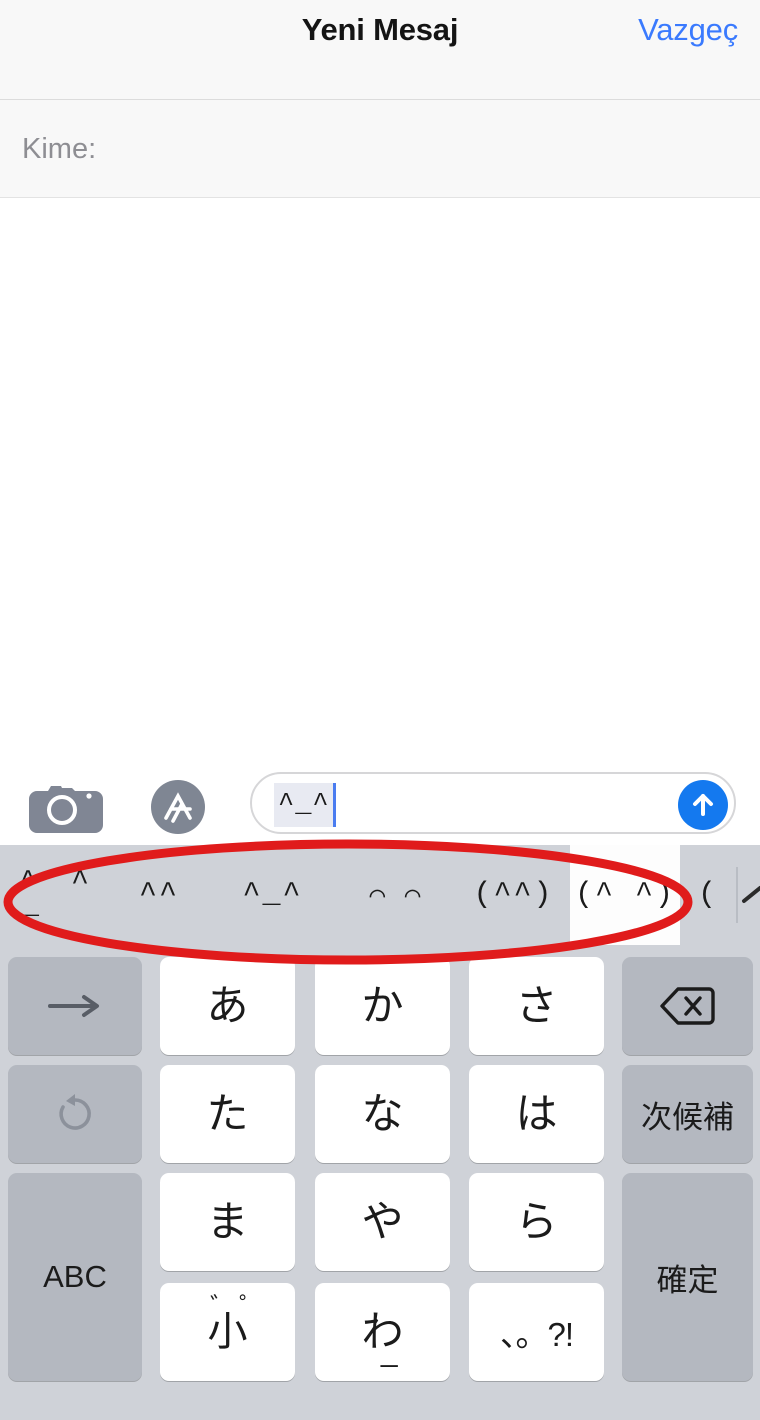 The height and width of the screenshot is (1420, 760). What do you see at coordinates (389, 1351) in the screenshot?
I see `key-sublabel: _` at bounding box center [389, 1351].